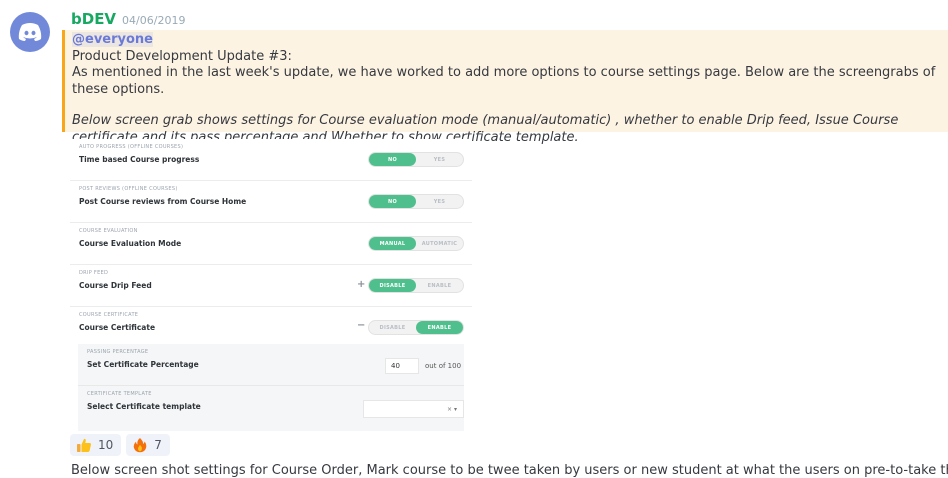  I want to click on out-of-label: out of 100, so click(443, 366).